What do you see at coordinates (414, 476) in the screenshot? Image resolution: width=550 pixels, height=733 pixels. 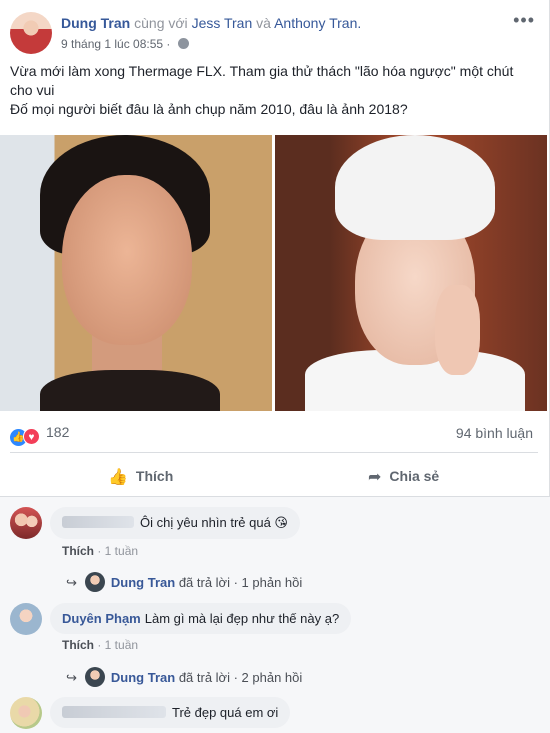 I see `share-button-label: Chia sẻ` at bounding box center [414, 476].